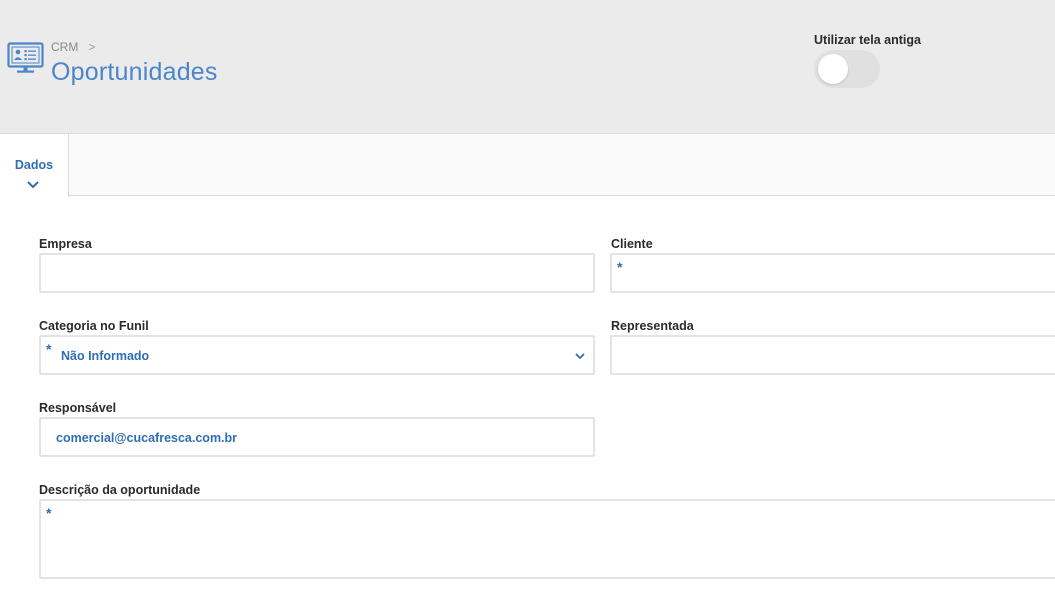 This screenshot has width=1055, height=602. What do you see at coordinates (94, 326) in the screenshot?
I see `categoria-funil-label: Categoria no Funil` at bounding box center [94, 326].